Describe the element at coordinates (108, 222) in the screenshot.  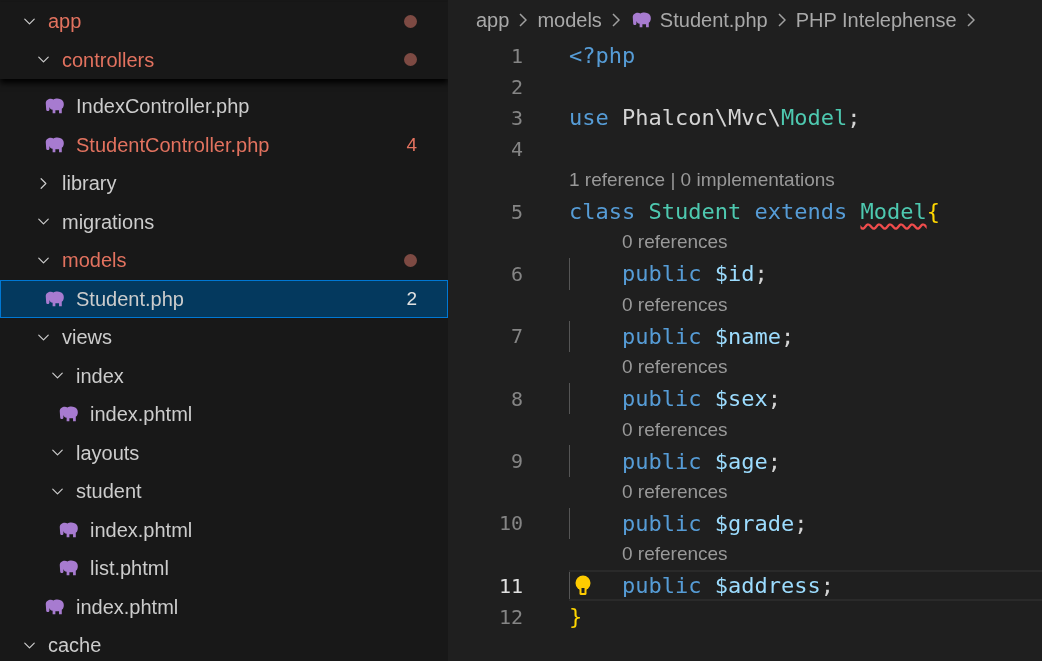
I see `file-name: migrations` at that location.